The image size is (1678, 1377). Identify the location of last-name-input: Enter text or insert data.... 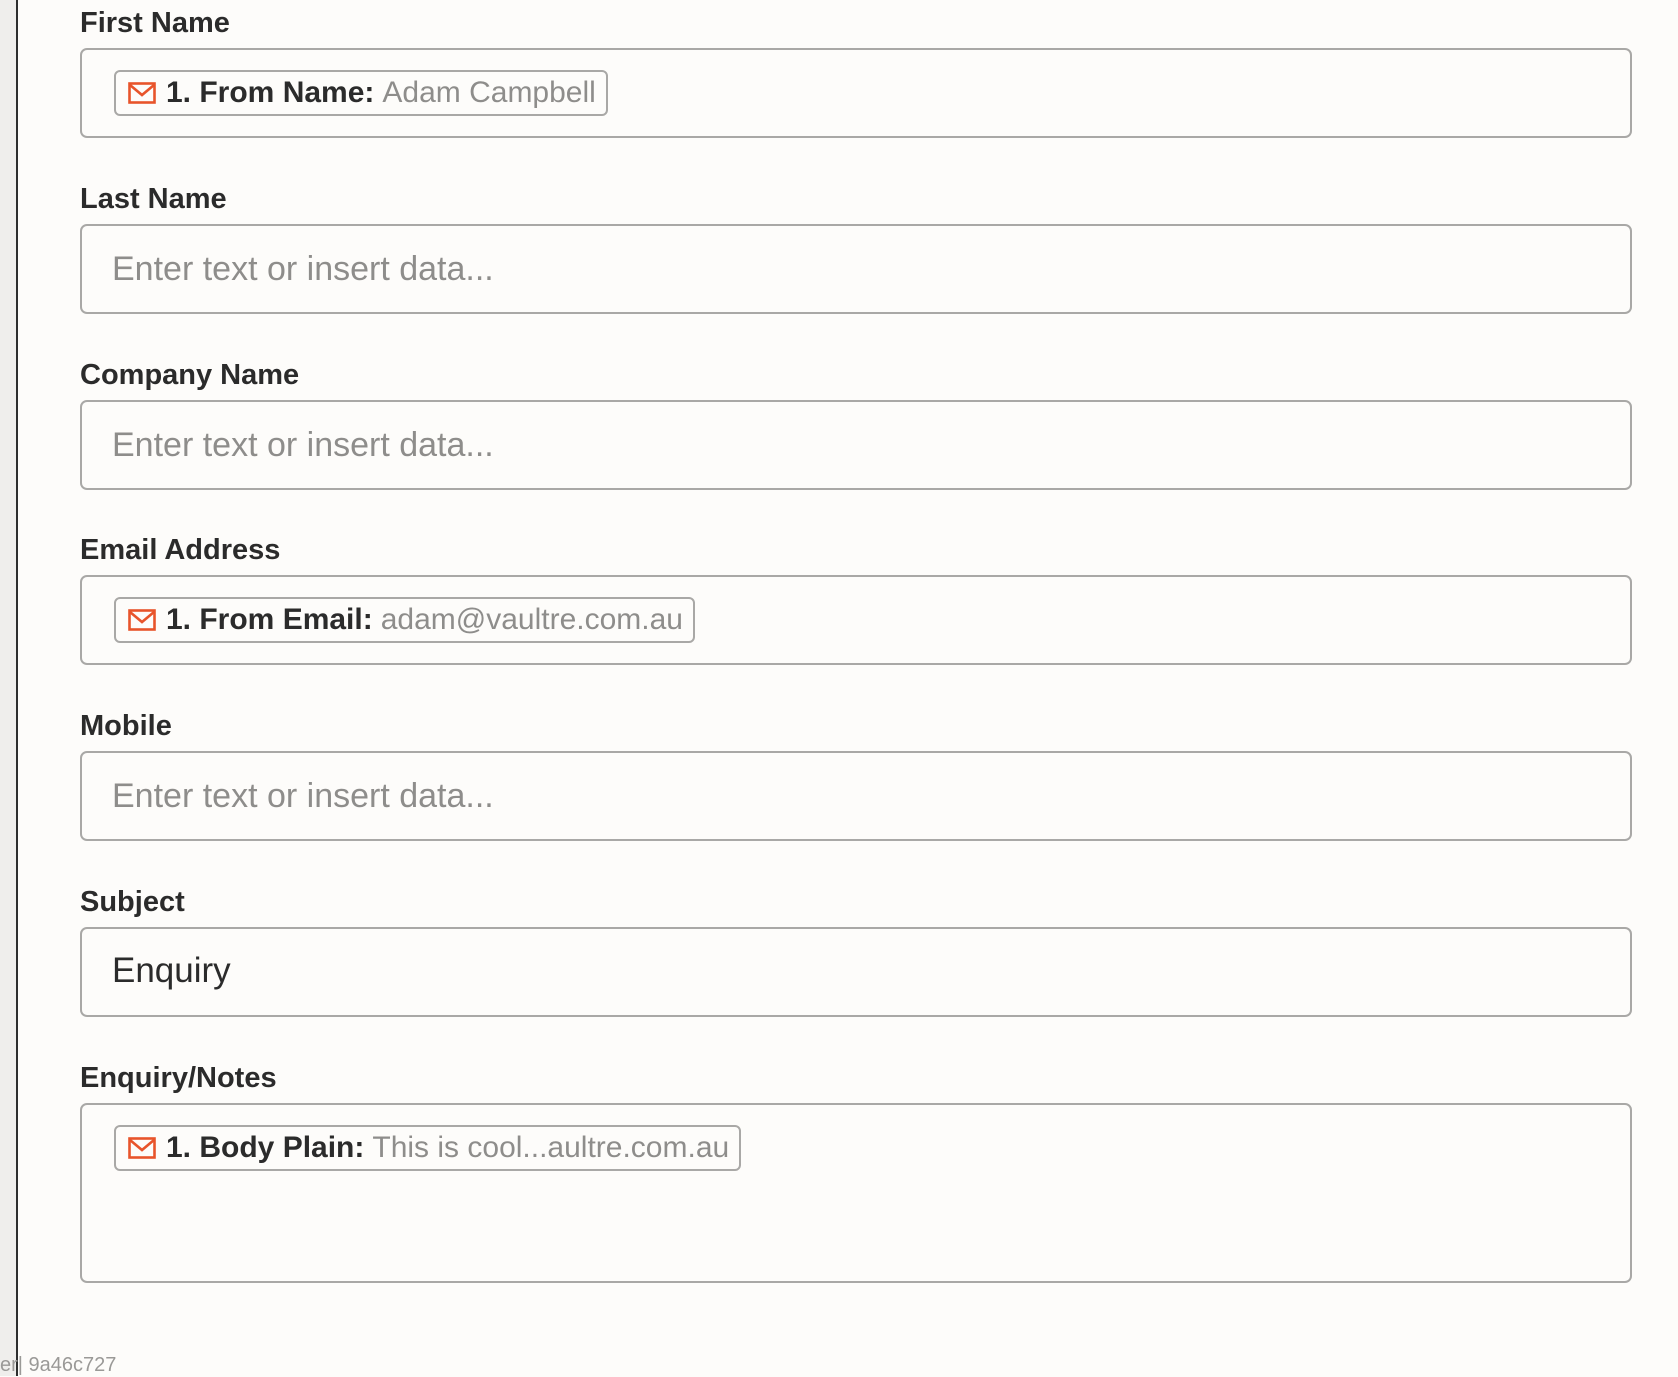
(856, 269).